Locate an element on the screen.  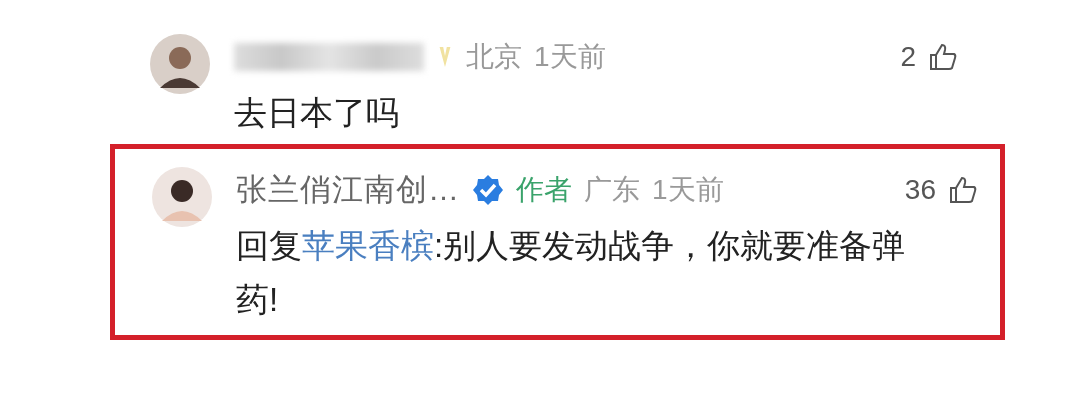
reply-username-link: 苹果香槟 is located at coordinates (368, 245).